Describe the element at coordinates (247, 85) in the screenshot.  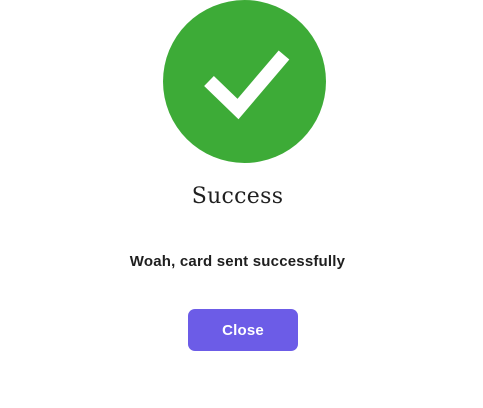
I see `checkmark-icon` at that location.